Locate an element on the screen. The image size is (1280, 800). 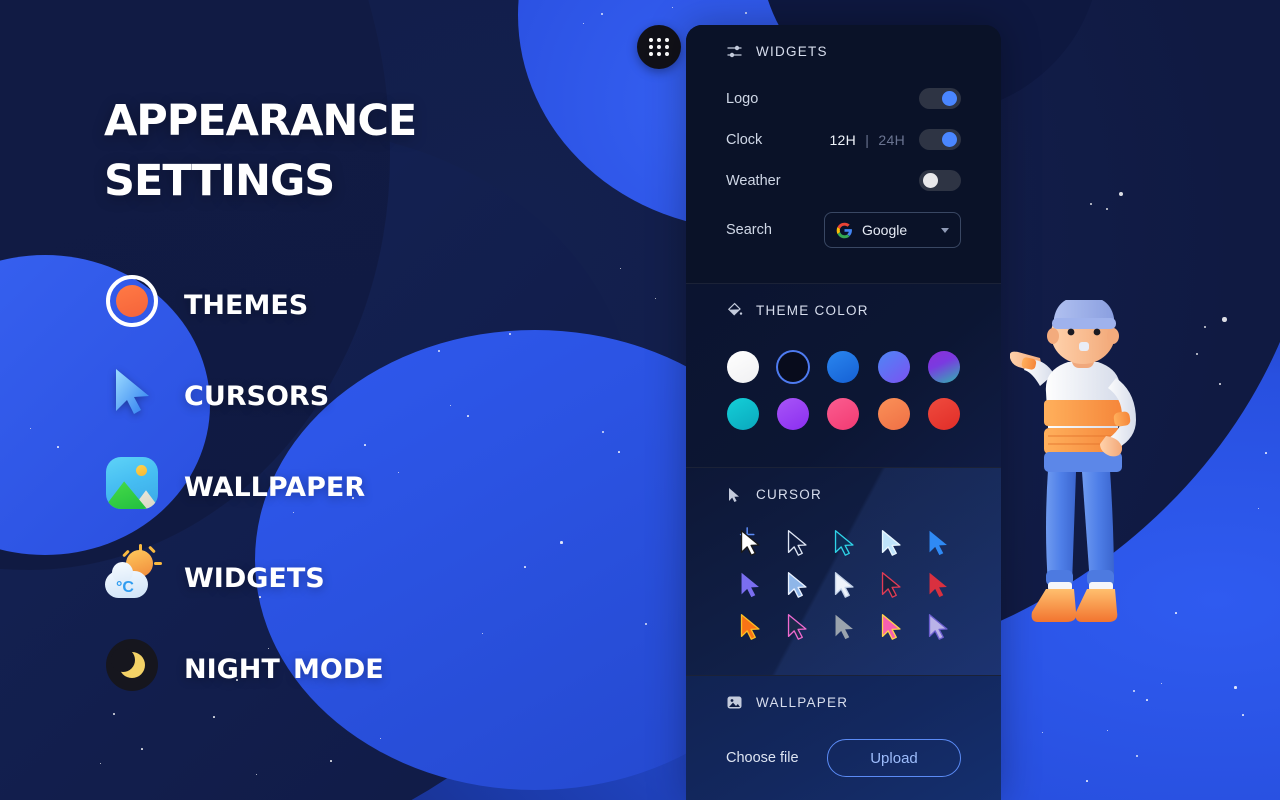
wallpaper-section: WALLPAPER Choose file Upload is located at coordinates (843, 738).